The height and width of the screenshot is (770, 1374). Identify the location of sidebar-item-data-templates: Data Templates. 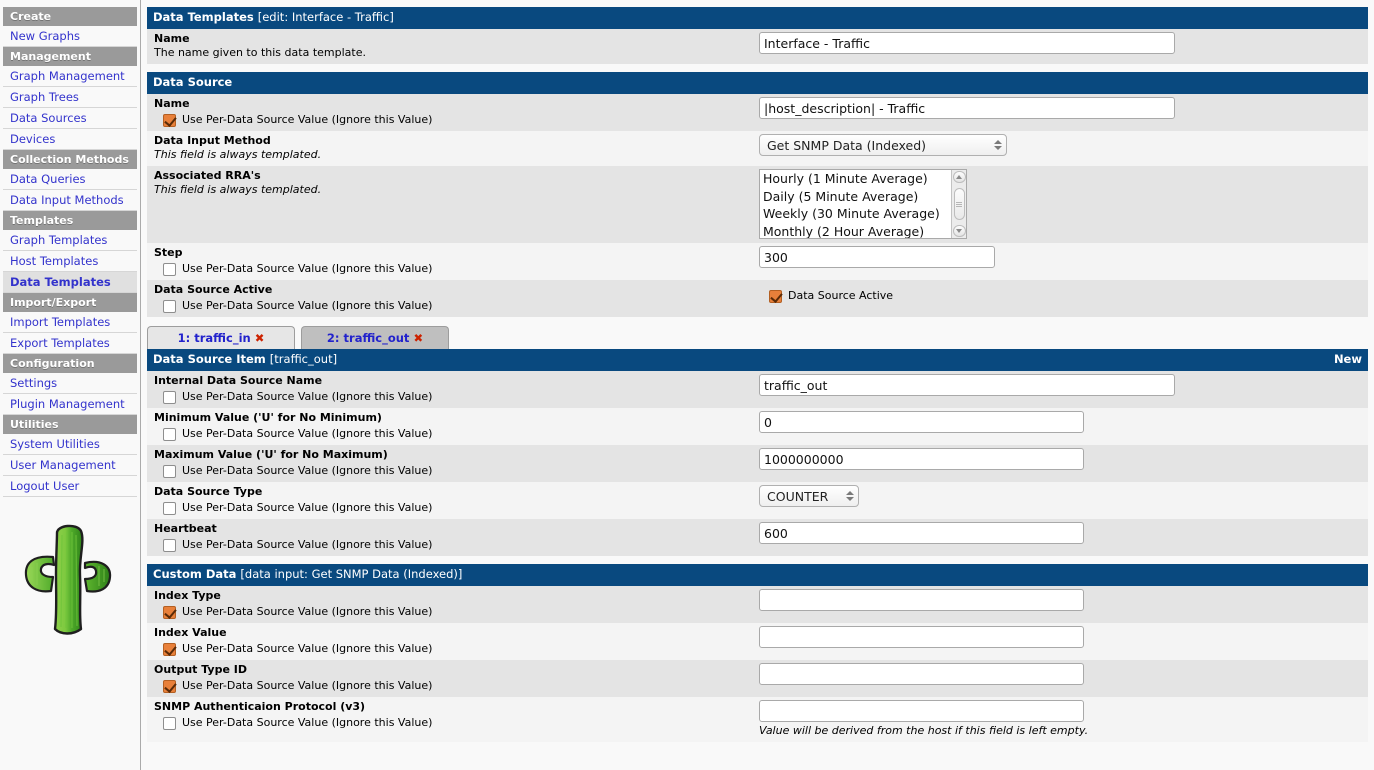
(70, 282).